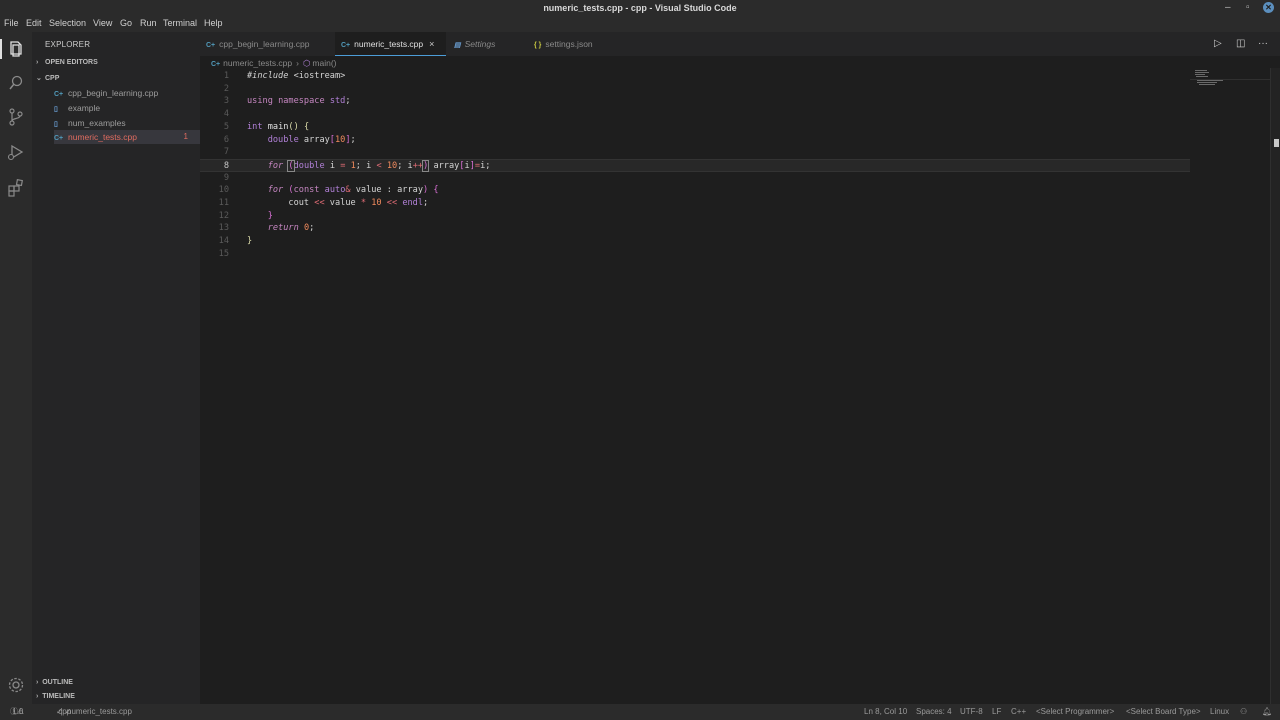 Image resolution: width=1280 pixels, height=720 pixels. I want to click on tab-numeric-tests: C+ numeric_tests.cpp ×, so click(390, 44).